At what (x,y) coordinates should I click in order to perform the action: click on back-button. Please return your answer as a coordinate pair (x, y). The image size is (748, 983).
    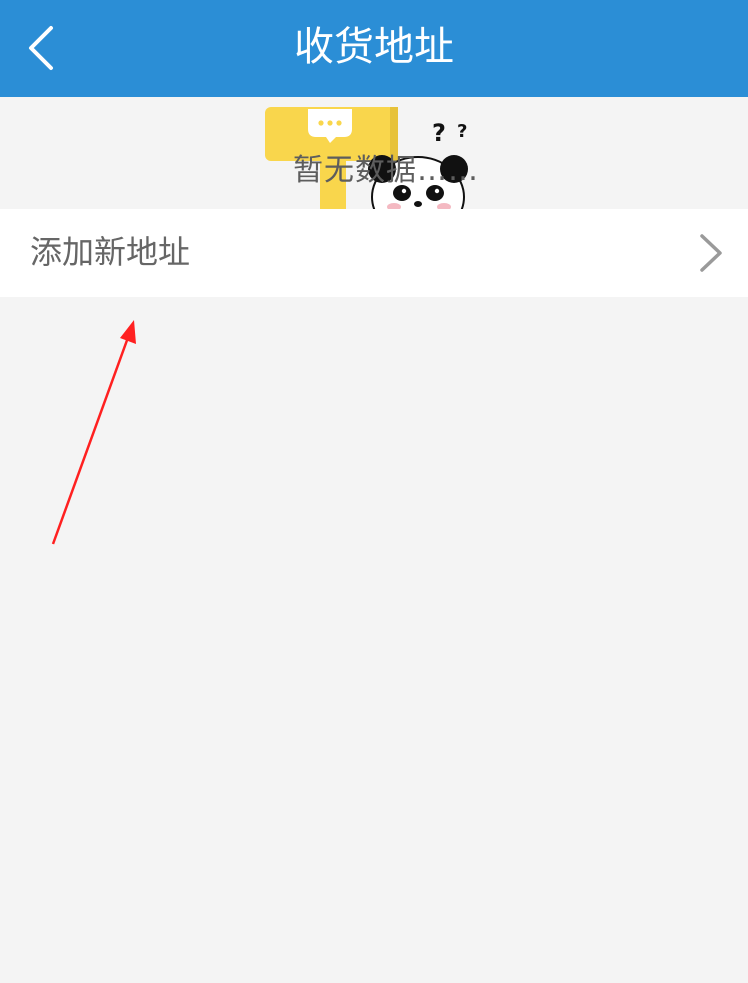
    Looking at the image, I should click on (44, 48).